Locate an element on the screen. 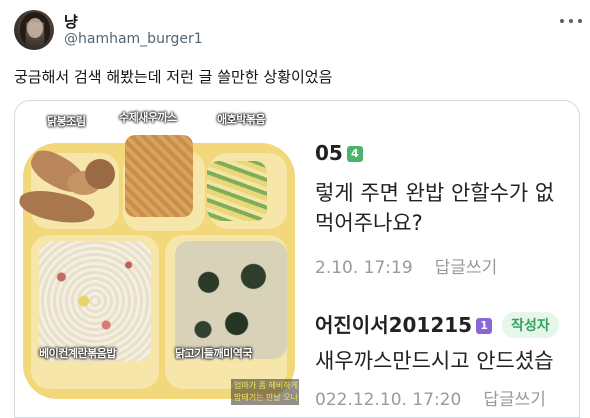  comment-text: 렇게 주면 완밥 안할수가 없 is located at coordinates (435, 193).